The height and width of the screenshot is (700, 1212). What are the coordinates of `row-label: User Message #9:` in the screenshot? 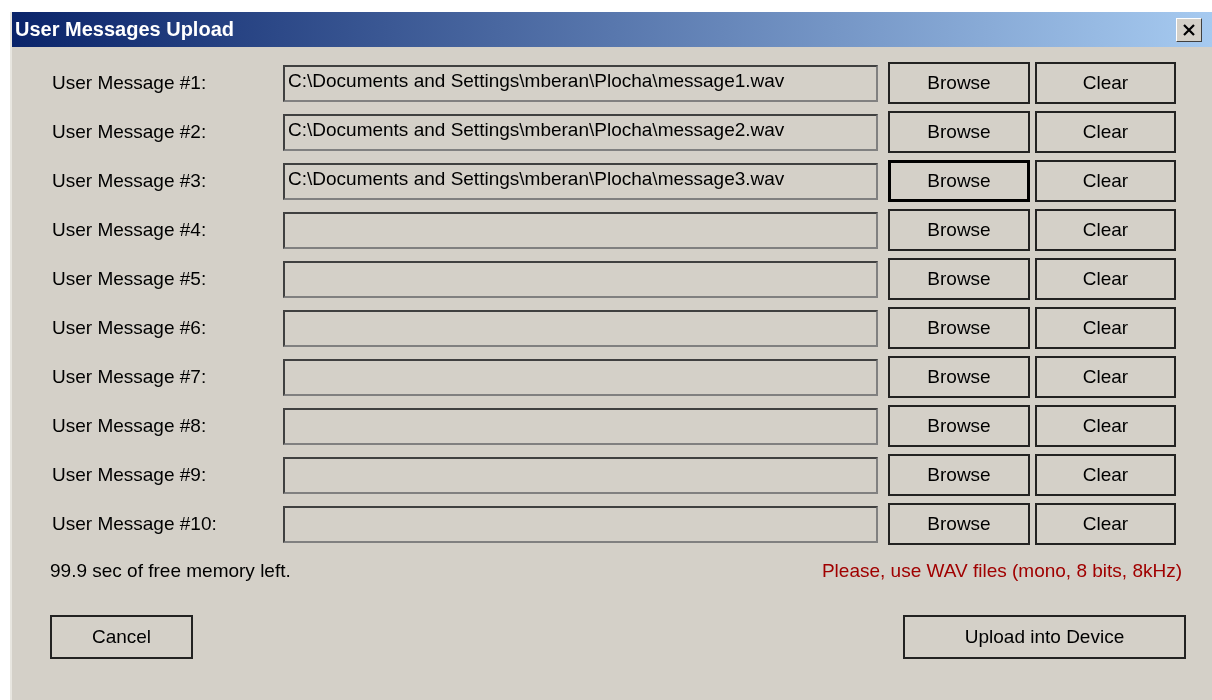 It's located at (129, 475).